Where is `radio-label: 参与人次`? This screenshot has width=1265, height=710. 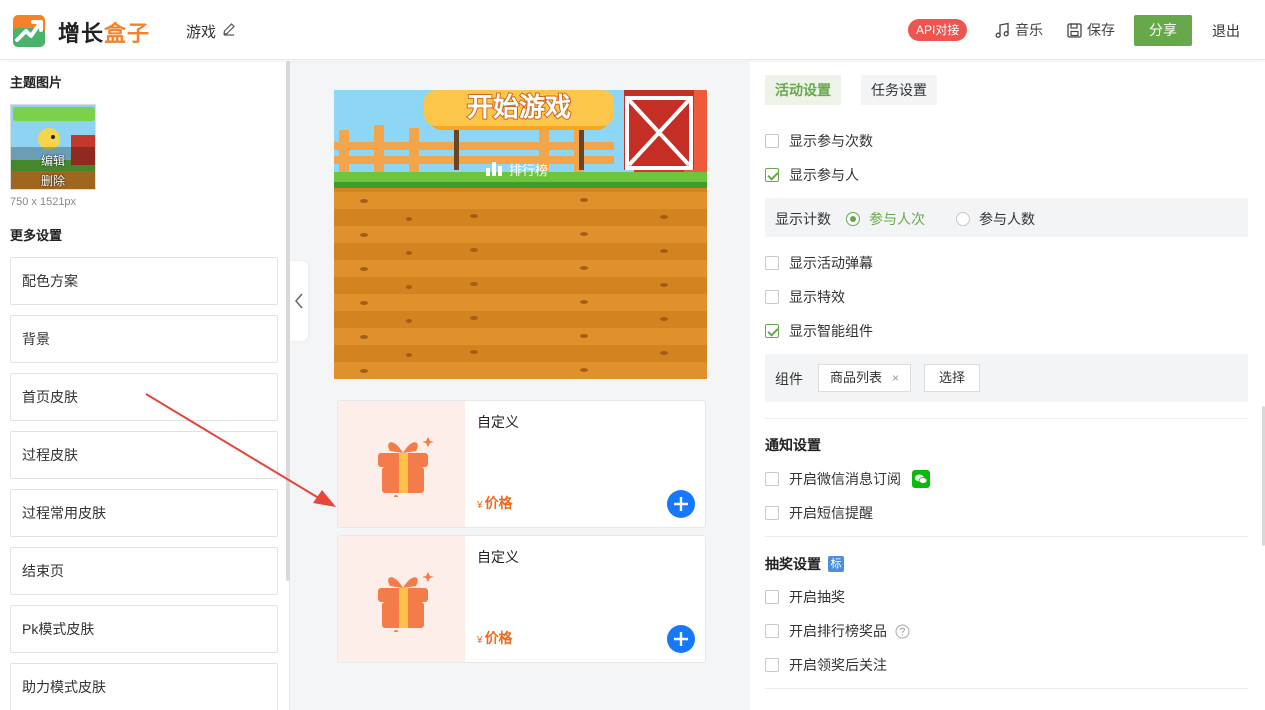 radio-label: 参与人次 is located at coordinates (897, 219).